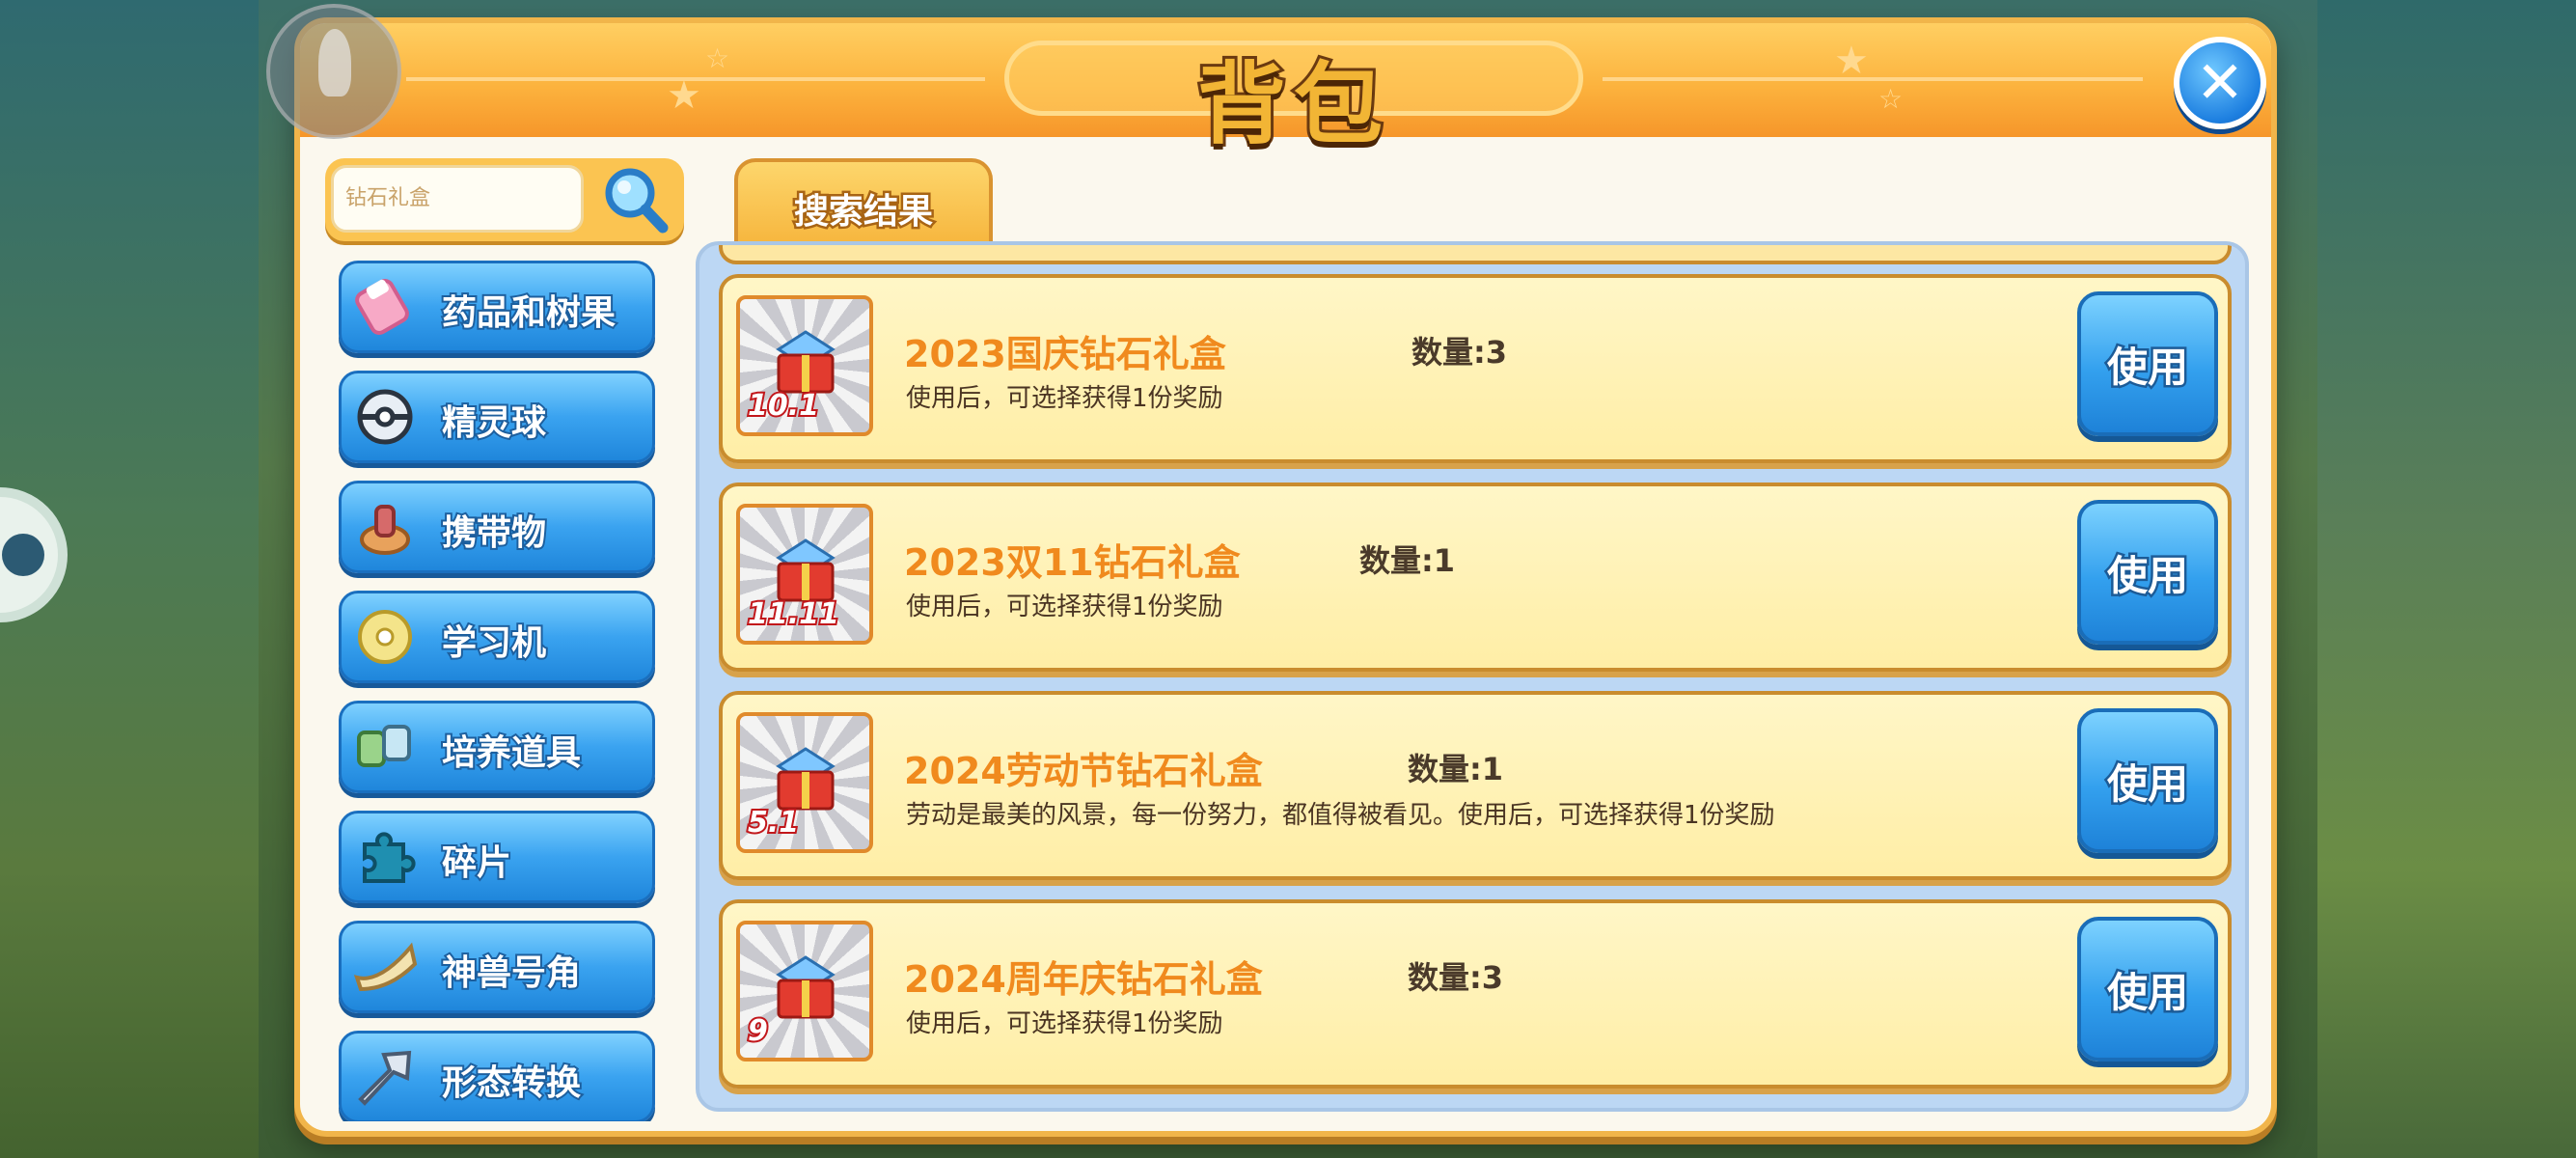 The width and height of the screenshot is (2576, 1158). Describe the element at coordinates (805, 365) in the screenshot. I see `gift-box-icon: 10.1` at that location.